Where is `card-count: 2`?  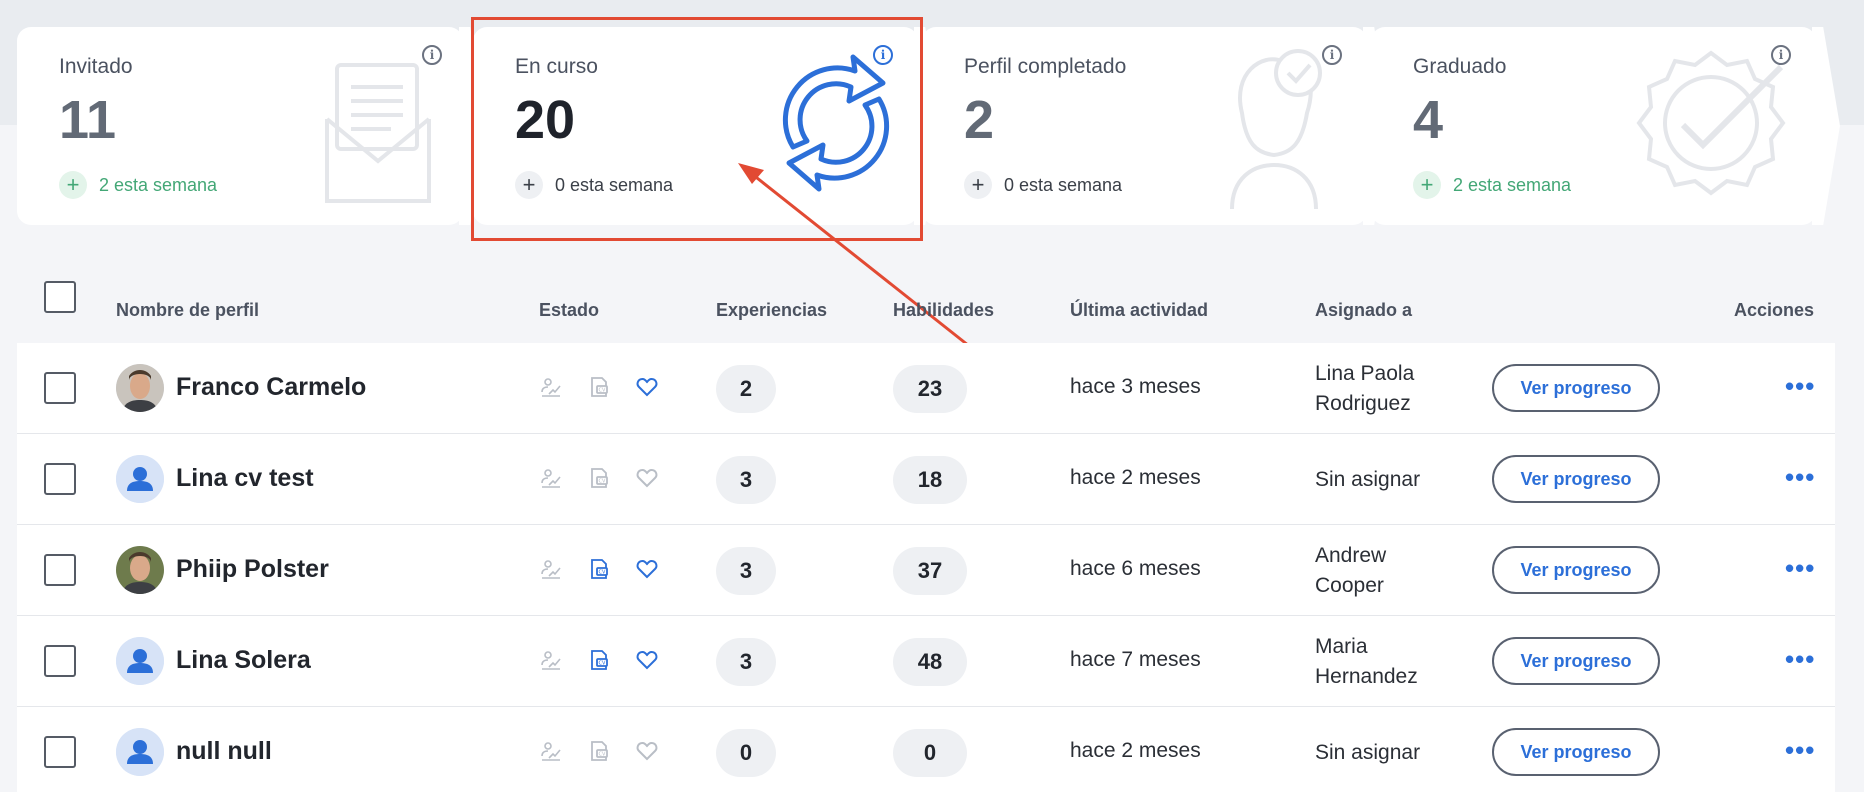
card-count: 2 is located at coordinates (979, 120).